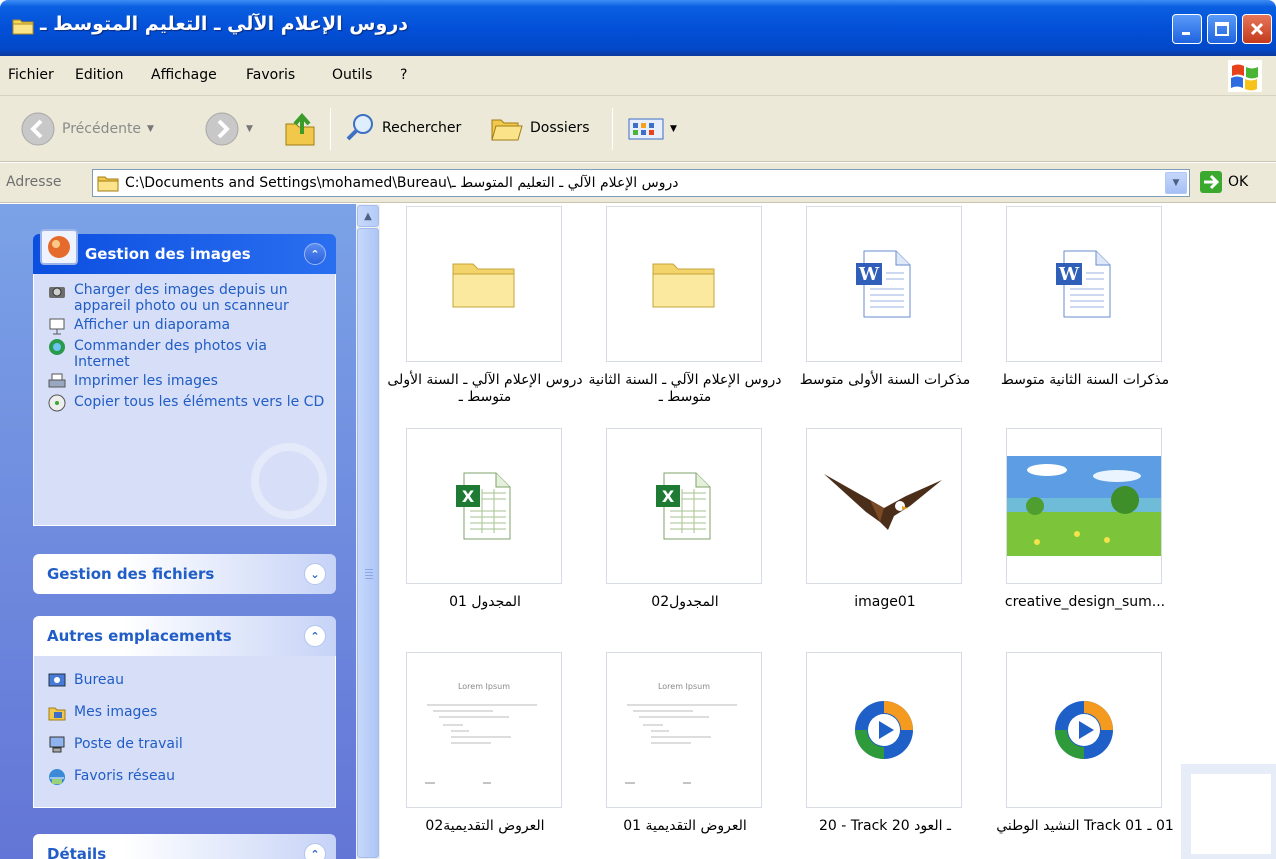  I want to click on address-label: Adresse, so click(34, 182).